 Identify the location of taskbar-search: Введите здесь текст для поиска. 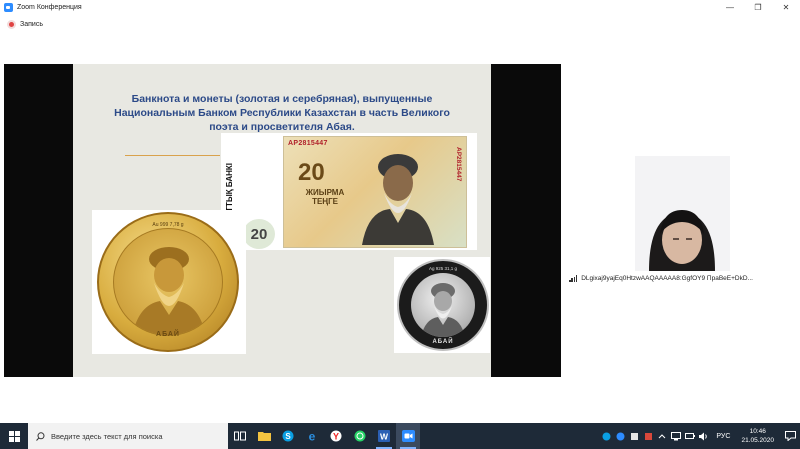
(128, 436).